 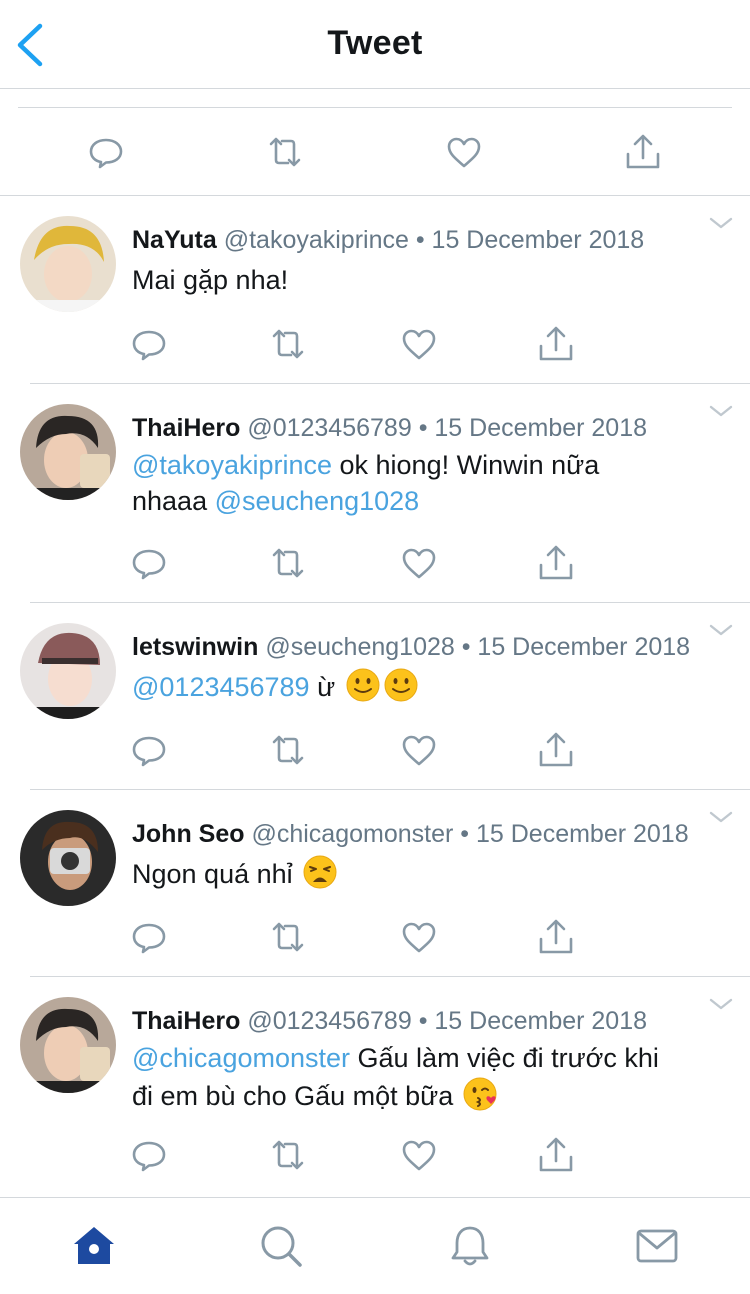 I want to click on tweet-text: @0123456789 ừ, so click(x=412, y=686).